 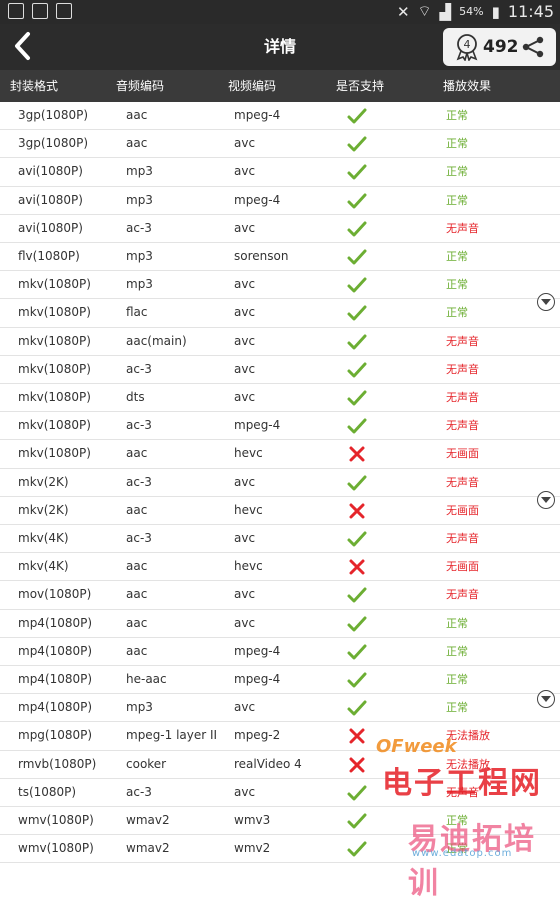 I want to click on table-row: mp4(1080P) aac mpeg-4 正常, so click(x=280, y=652).